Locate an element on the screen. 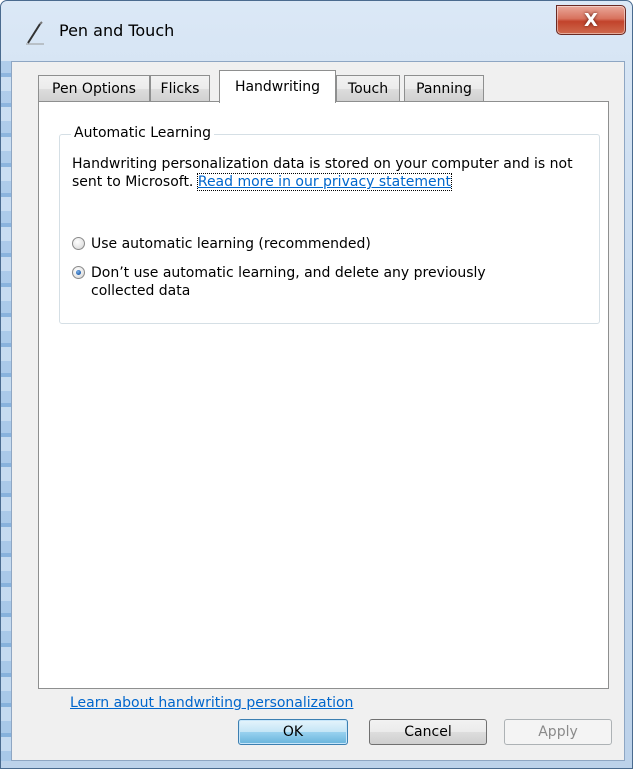  title-bar: Pen and Touch X is located at coordinates (317, 31).